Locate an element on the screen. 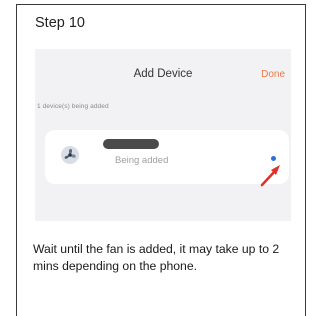 The width and height of the screenshot is (320, 316). device-card: Being added is located at coordinates (167, 158).